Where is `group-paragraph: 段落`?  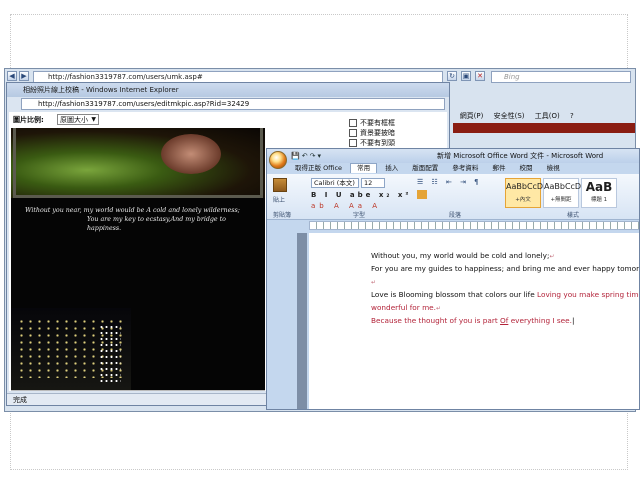
group-paragraph: 段落 is located at coordinates (455, 215).